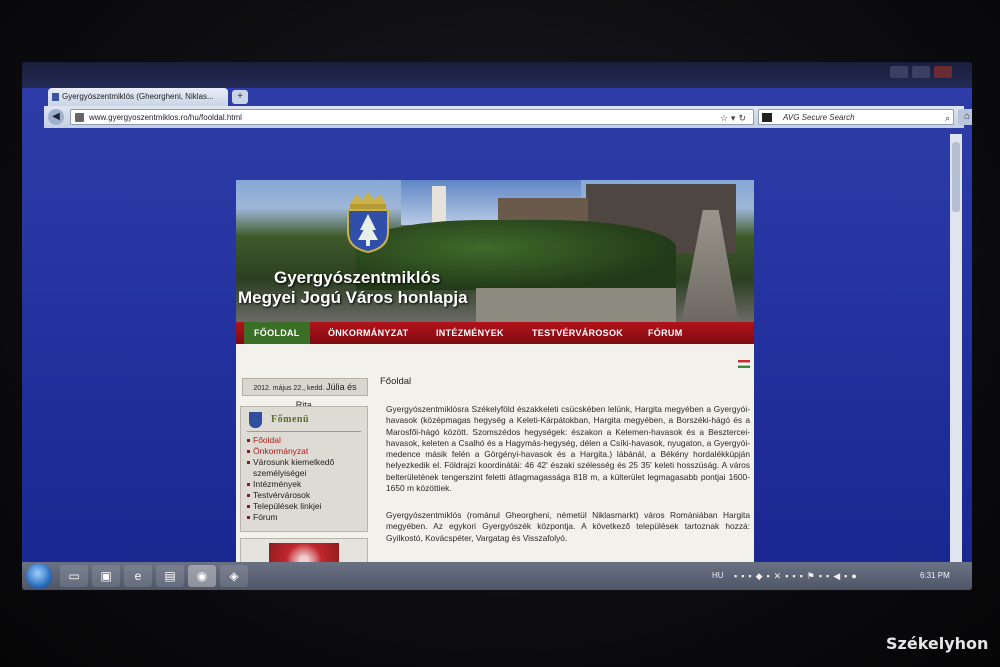 The width and height of the screenshot is (1000, 667). Describe the element at coordinates (899, 72) in the screenshot. I see `minimize-icon` at that location.